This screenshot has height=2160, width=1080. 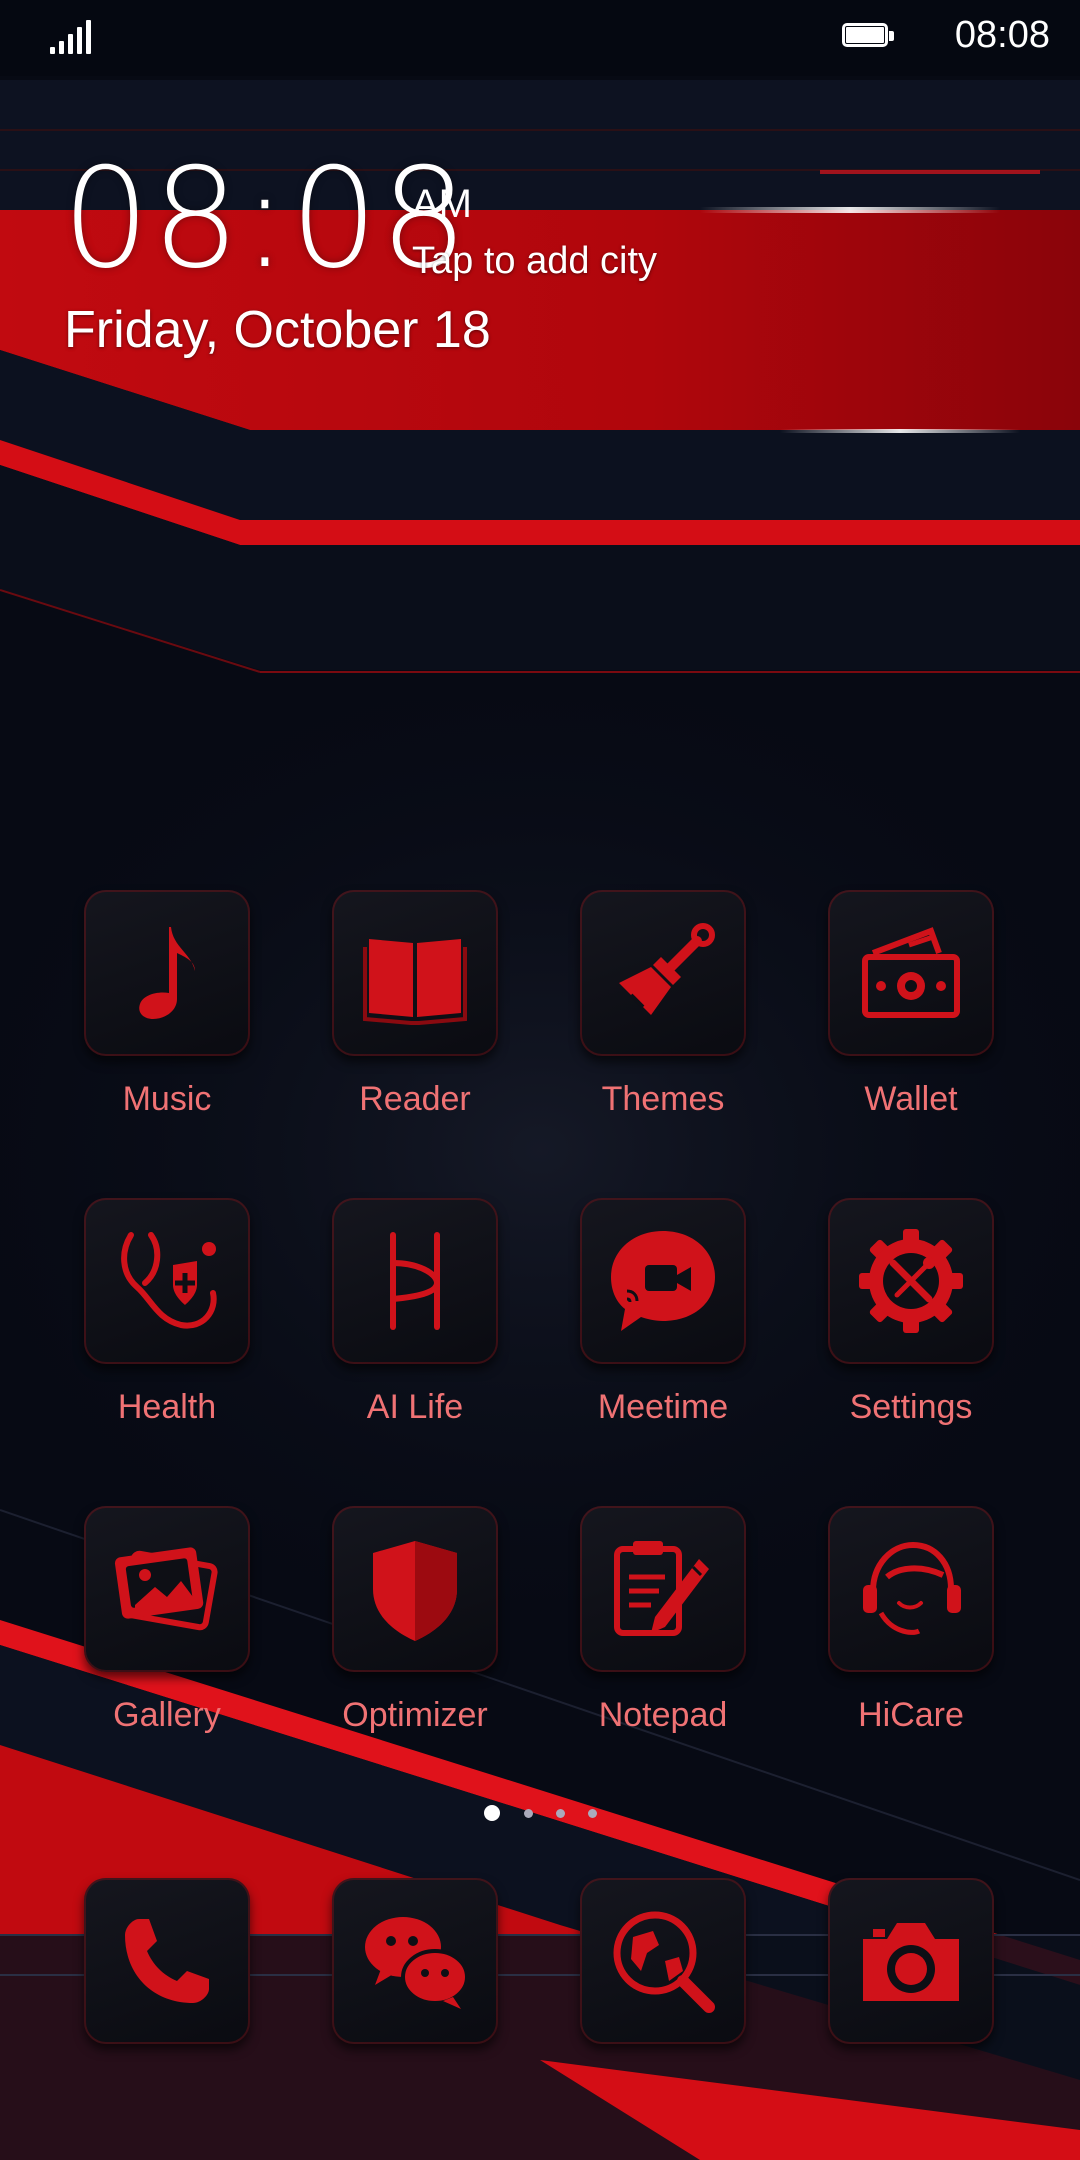 What do you see at coordinates (71, 36) in the screenshot?
I see `signal-strength-icon` at bounding box center [71, 36].